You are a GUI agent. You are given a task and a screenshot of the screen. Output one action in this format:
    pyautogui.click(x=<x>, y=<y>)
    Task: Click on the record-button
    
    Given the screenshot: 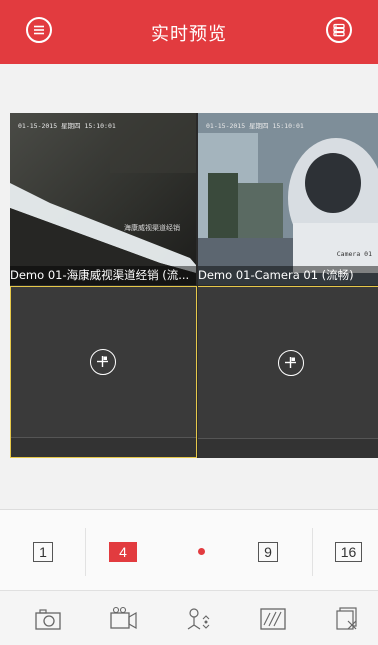 What is the action you would take?
    pyautogui.click(x=123, y=619)
    